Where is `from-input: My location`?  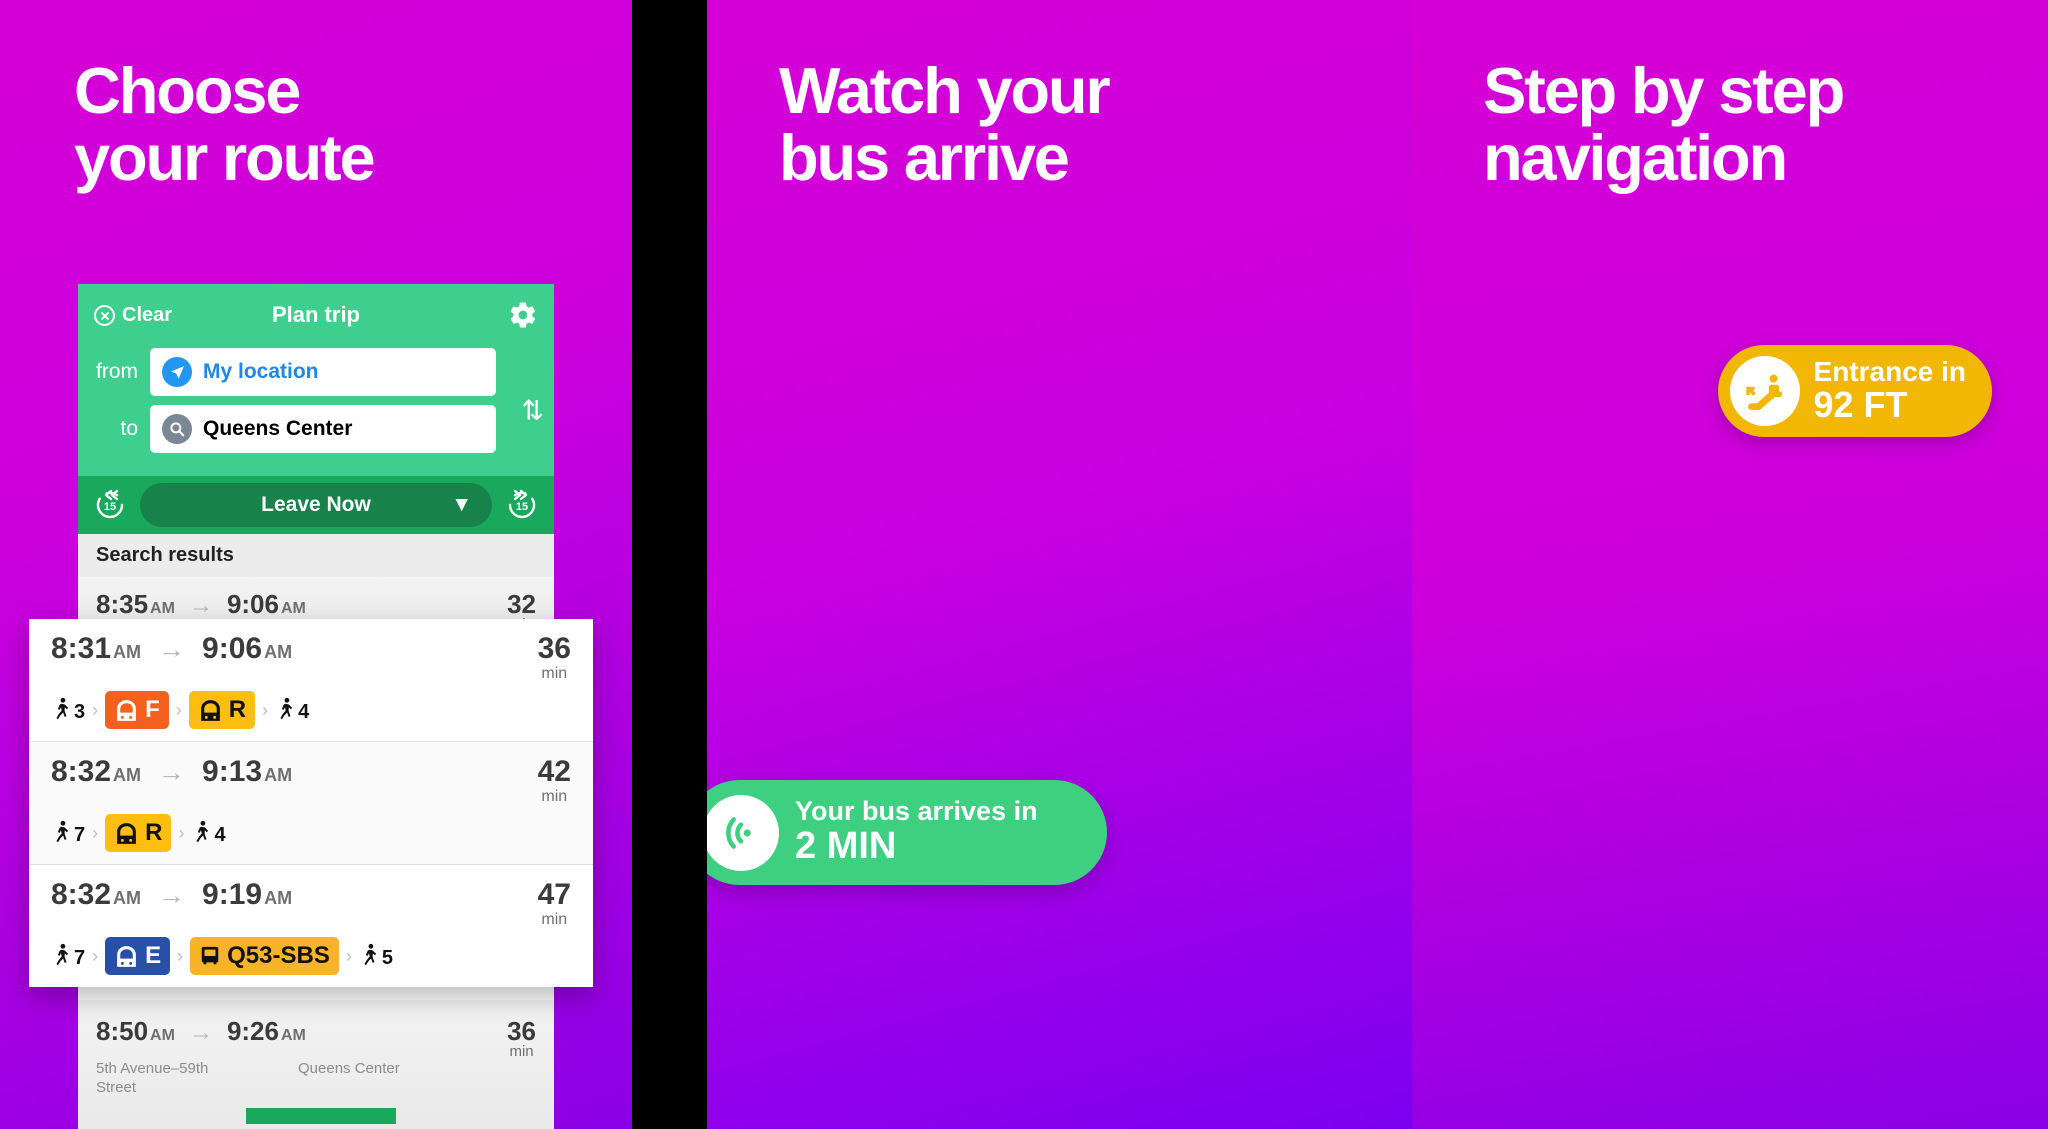
from-input: My location is located at coordinates (323, 372).